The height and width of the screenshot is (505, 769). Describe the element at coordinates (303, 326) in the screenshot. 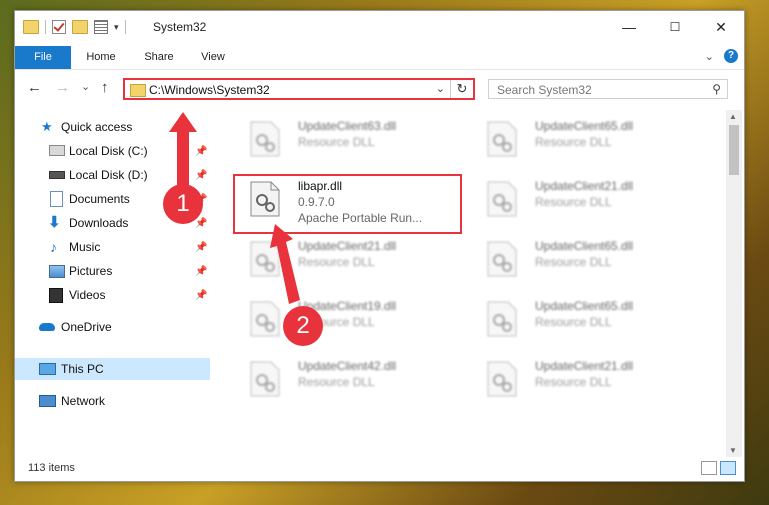

I see `step-badge-2: 2` at that location.